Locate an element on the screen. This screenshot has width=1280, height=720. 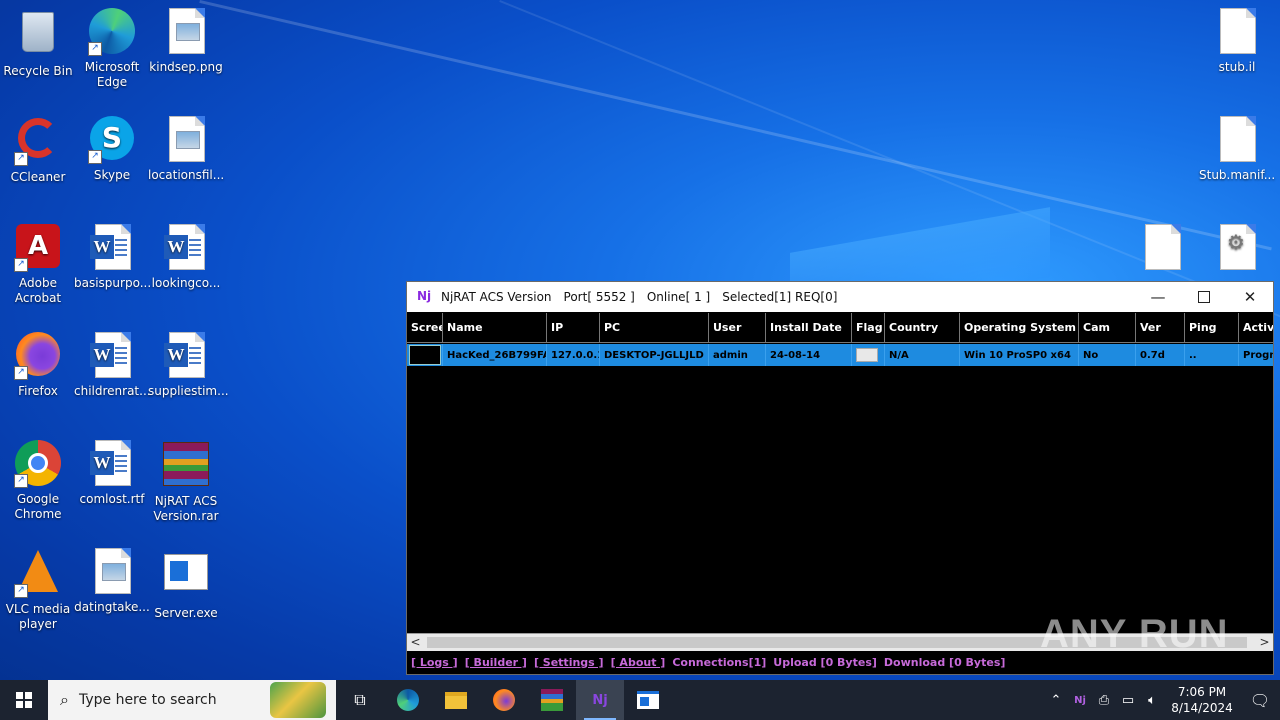
task-view-button: ⧉ is located at coordinates (360, 700).